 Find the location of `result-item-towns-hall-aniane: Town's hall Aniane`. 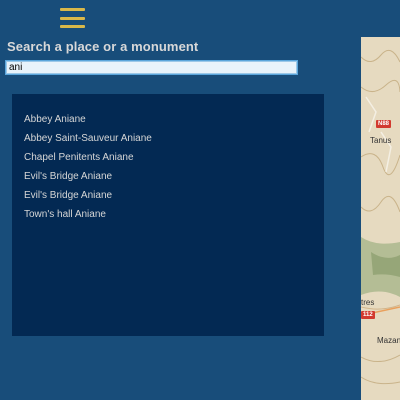

result-item-towns-hall-aniane: Town's hall Aniane is located at coordinates (65, 214).